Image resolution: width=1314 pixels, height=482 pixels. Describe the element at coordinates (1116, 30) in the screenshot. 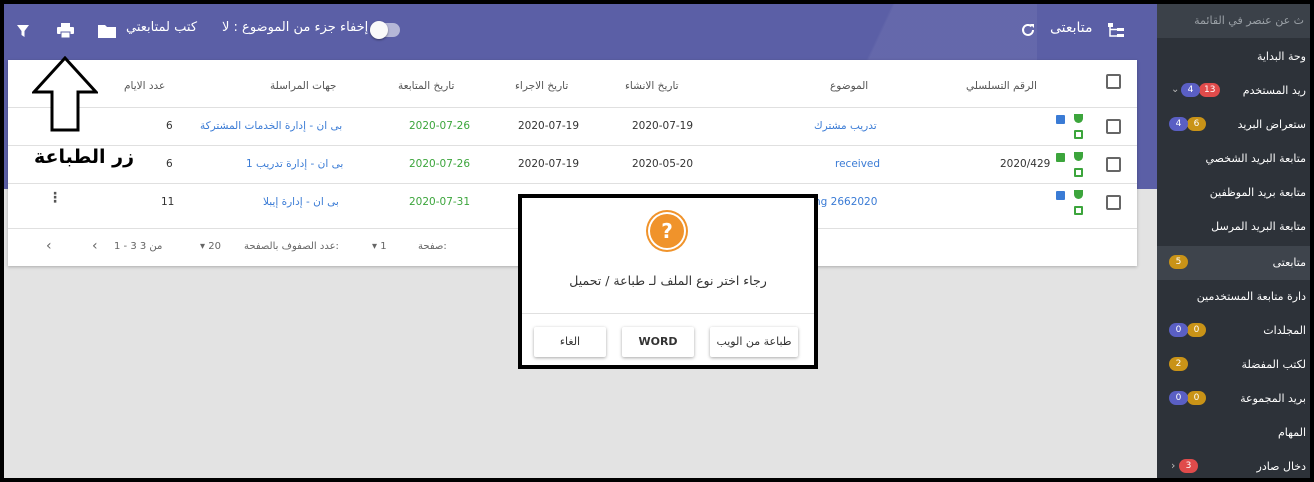

I see `tree-icon` at that location.